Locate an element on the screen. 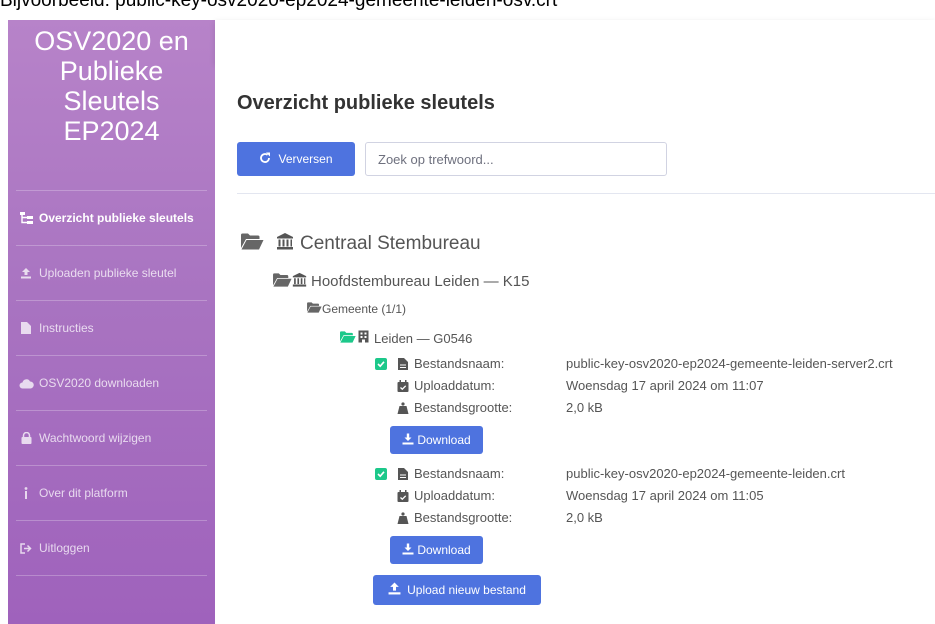  tree-node-label: Centraal Stembureau is located at coordinates (390, 243).